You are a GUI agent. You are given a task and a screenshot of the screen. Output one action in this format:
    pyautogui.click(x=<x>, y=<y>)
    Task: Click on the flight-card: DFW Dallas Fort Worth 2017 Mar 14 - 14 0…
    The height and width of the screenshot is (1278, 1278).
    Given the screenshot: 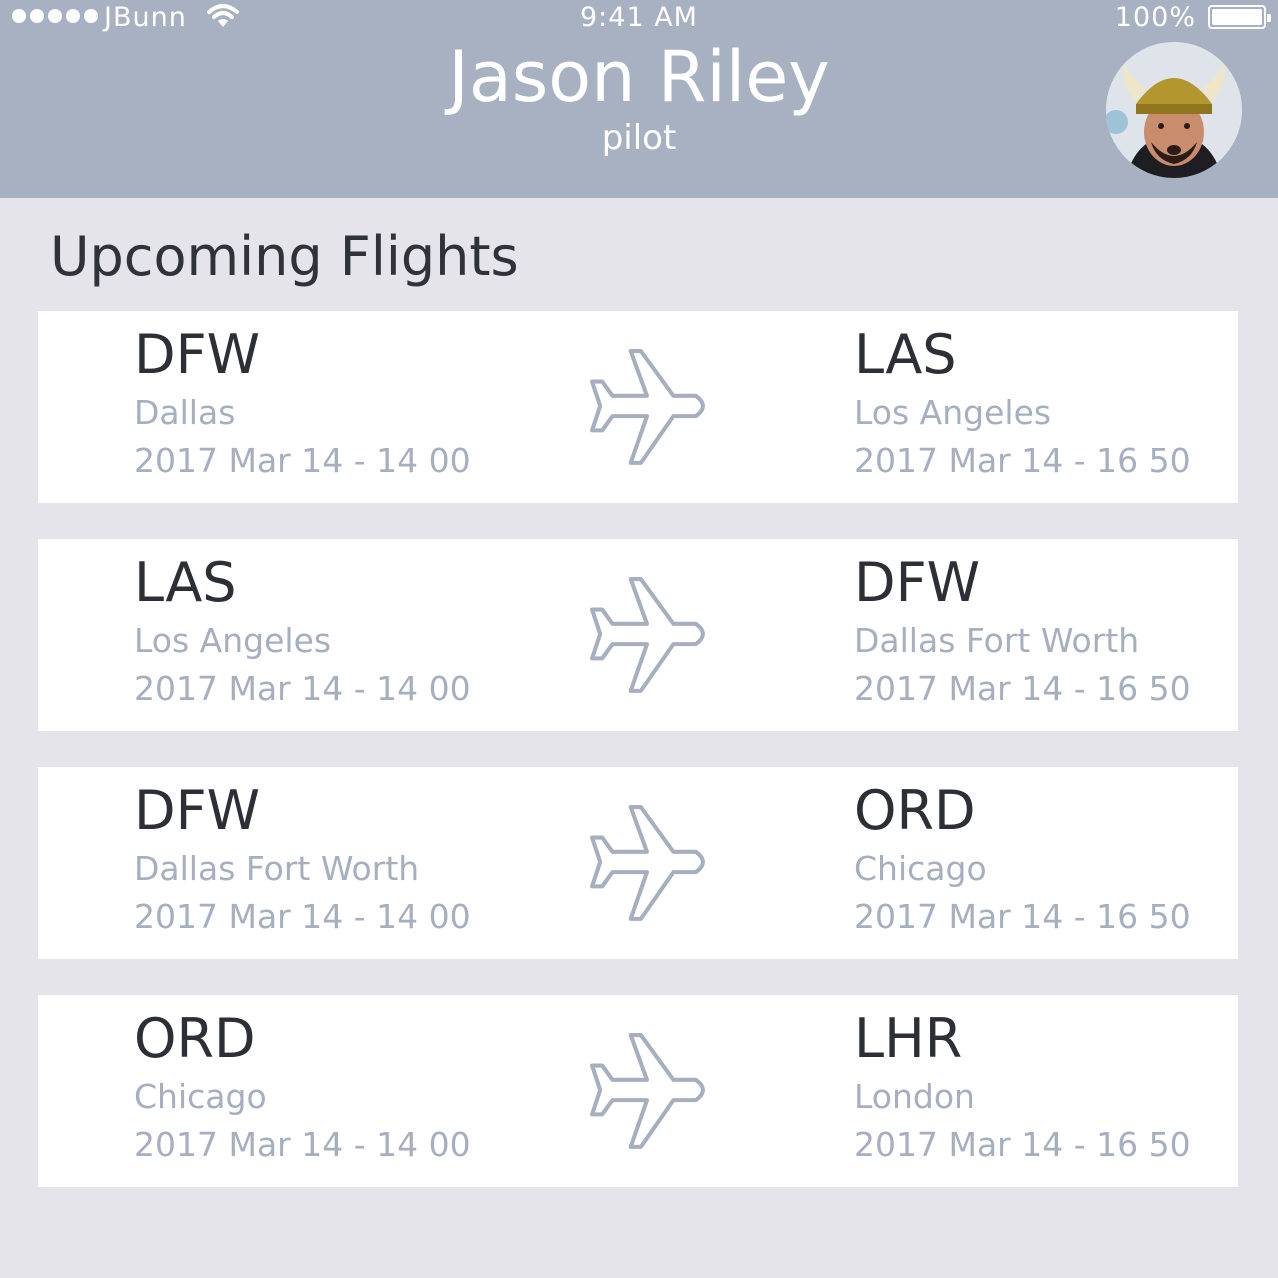 What is the action you would take?
    pyautogui.click(x=638, y=863)
    